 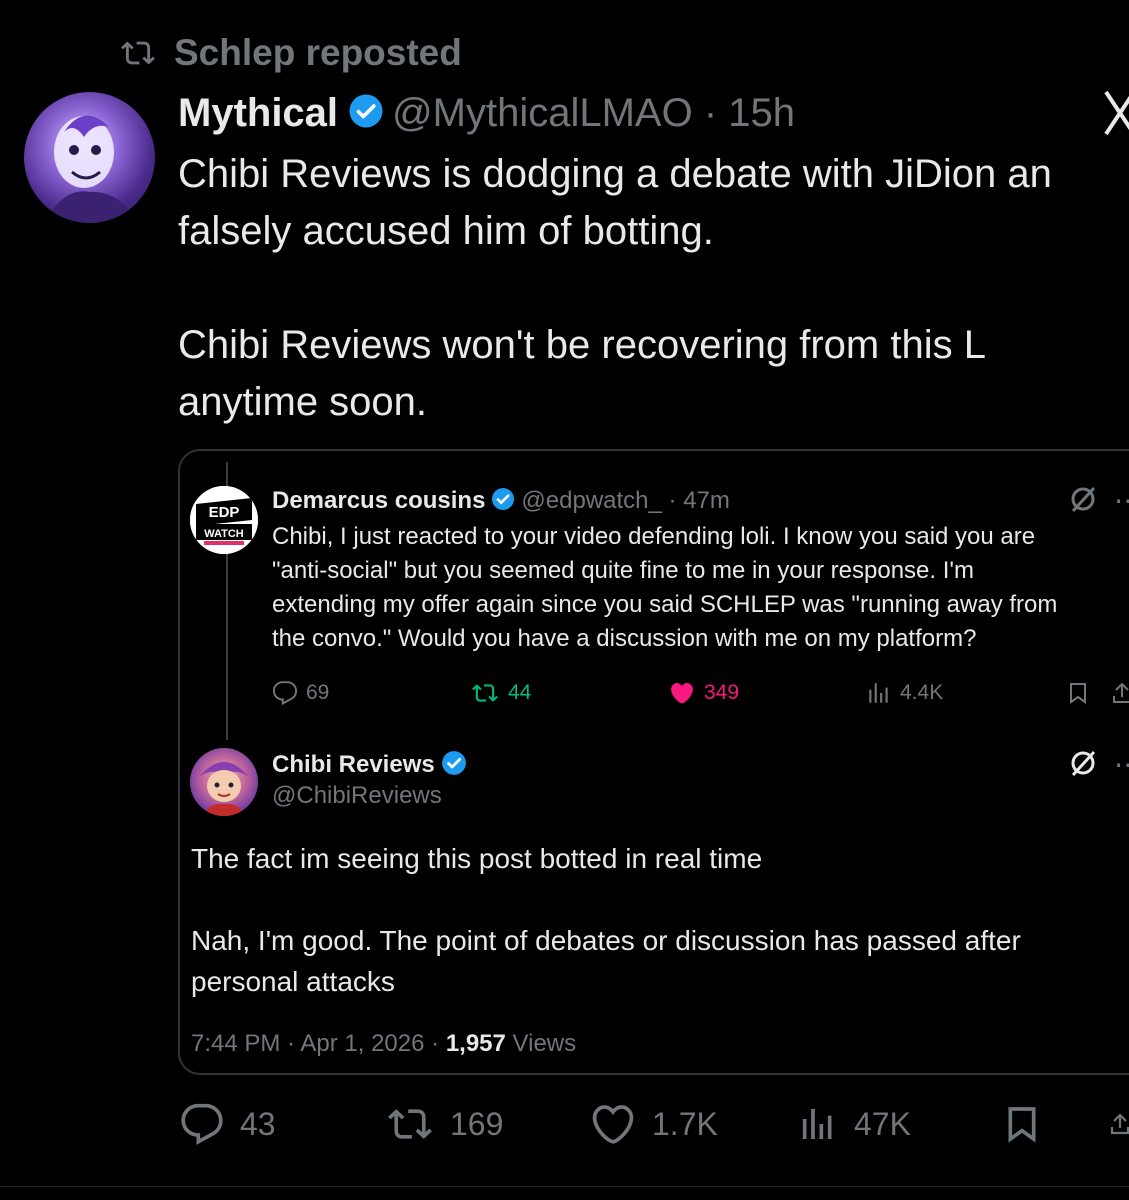 I want to click on heart-filled-icon, so click(x=682, y=693).